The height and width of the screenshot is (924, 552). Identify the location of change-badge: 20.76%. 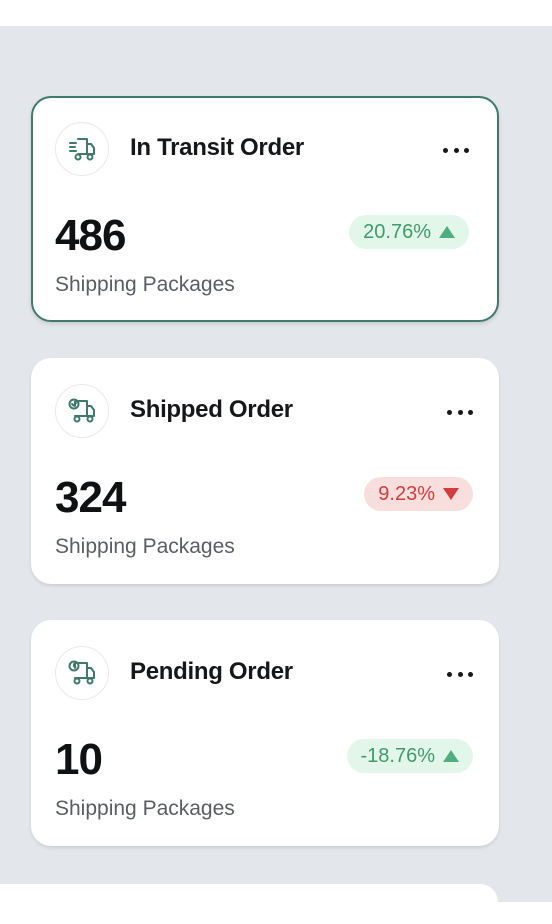
(409, 232).